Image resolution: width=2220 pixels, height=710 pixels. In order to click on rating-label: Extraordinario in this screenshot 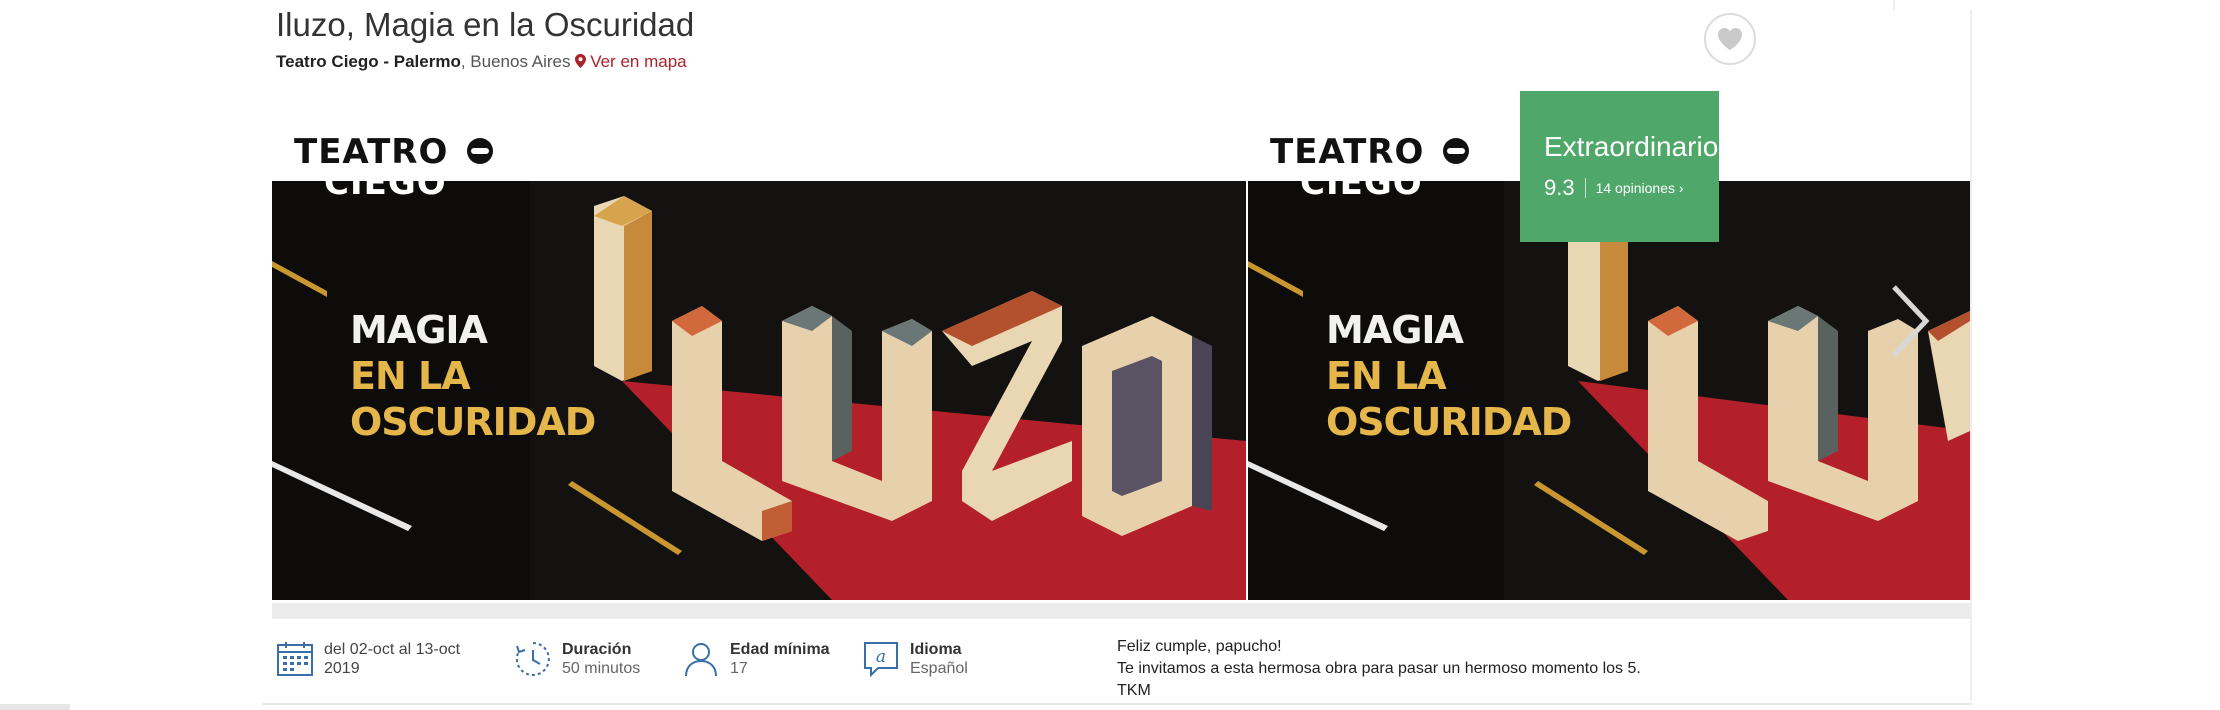, I will do `click(1631, 146)`.